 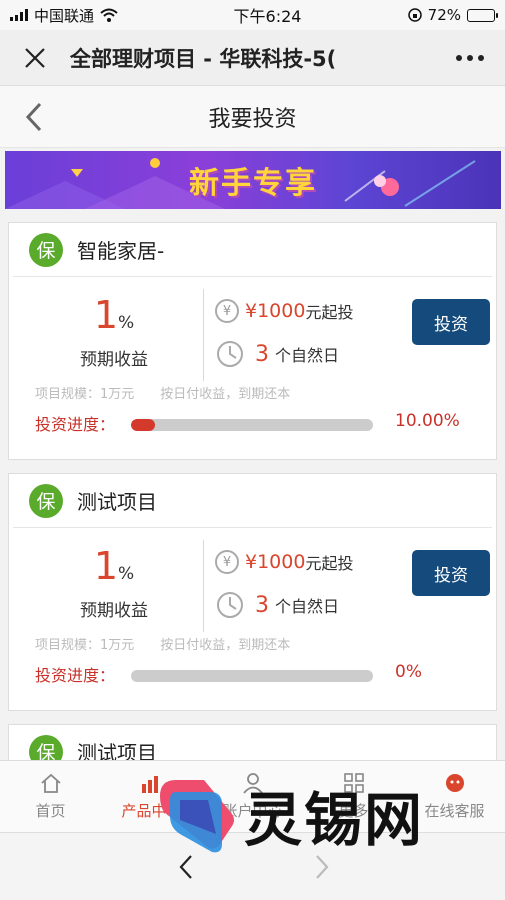 I want to click on wechat-title: 全部理财项目 - 华联科技-5(, so click(x=203, y=58).